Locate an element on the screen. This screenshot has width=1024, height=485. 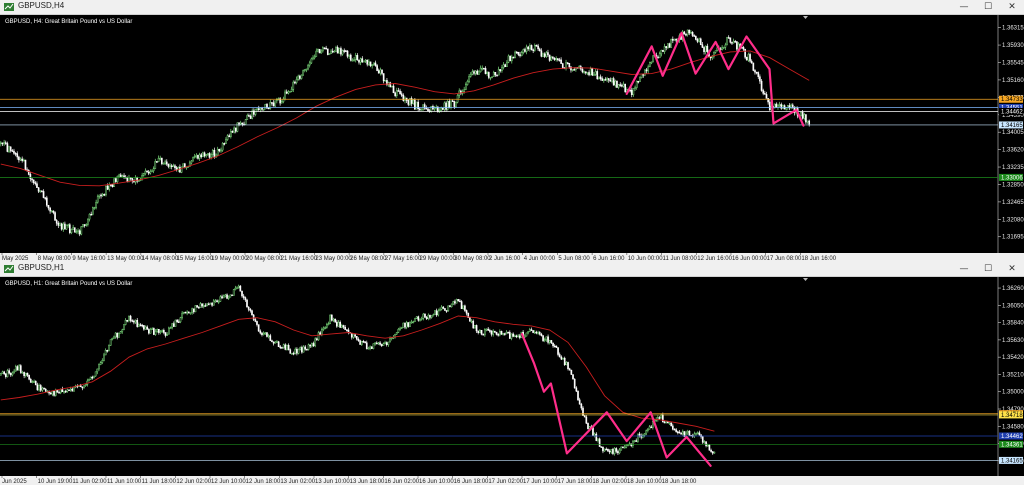
window-titlebar: GBPUSD,H4 — ☐ ✕ is located at coordinates (512, 7).